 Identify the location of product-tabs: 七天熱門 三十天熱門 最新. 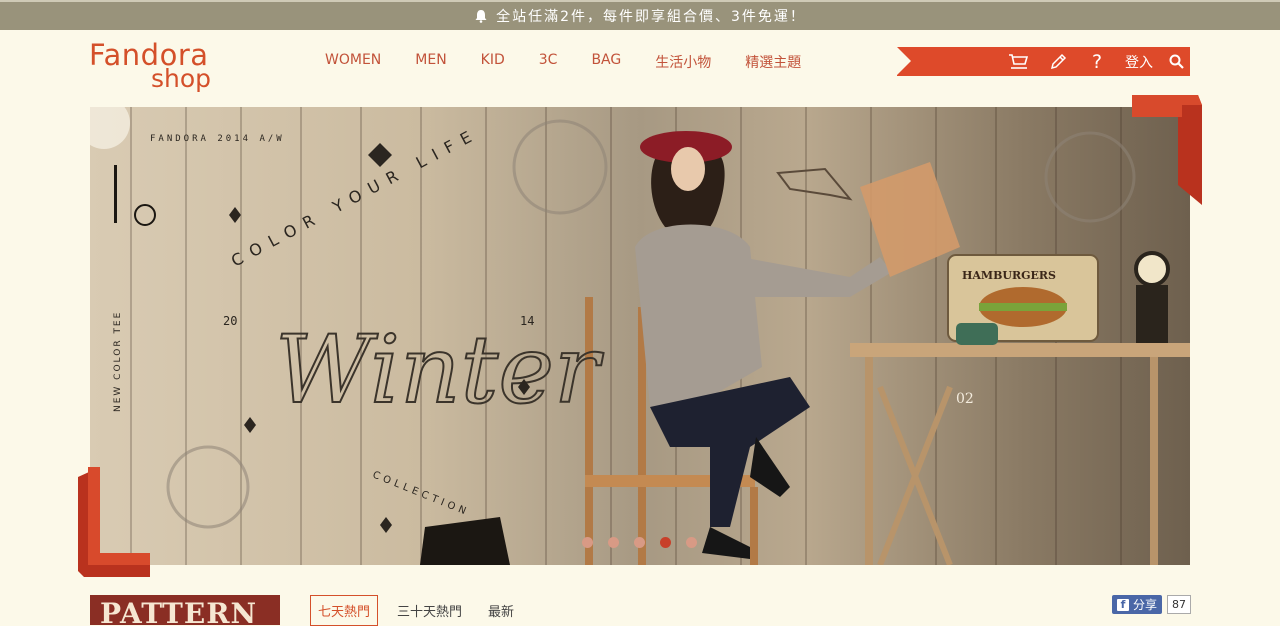
(421, 610).